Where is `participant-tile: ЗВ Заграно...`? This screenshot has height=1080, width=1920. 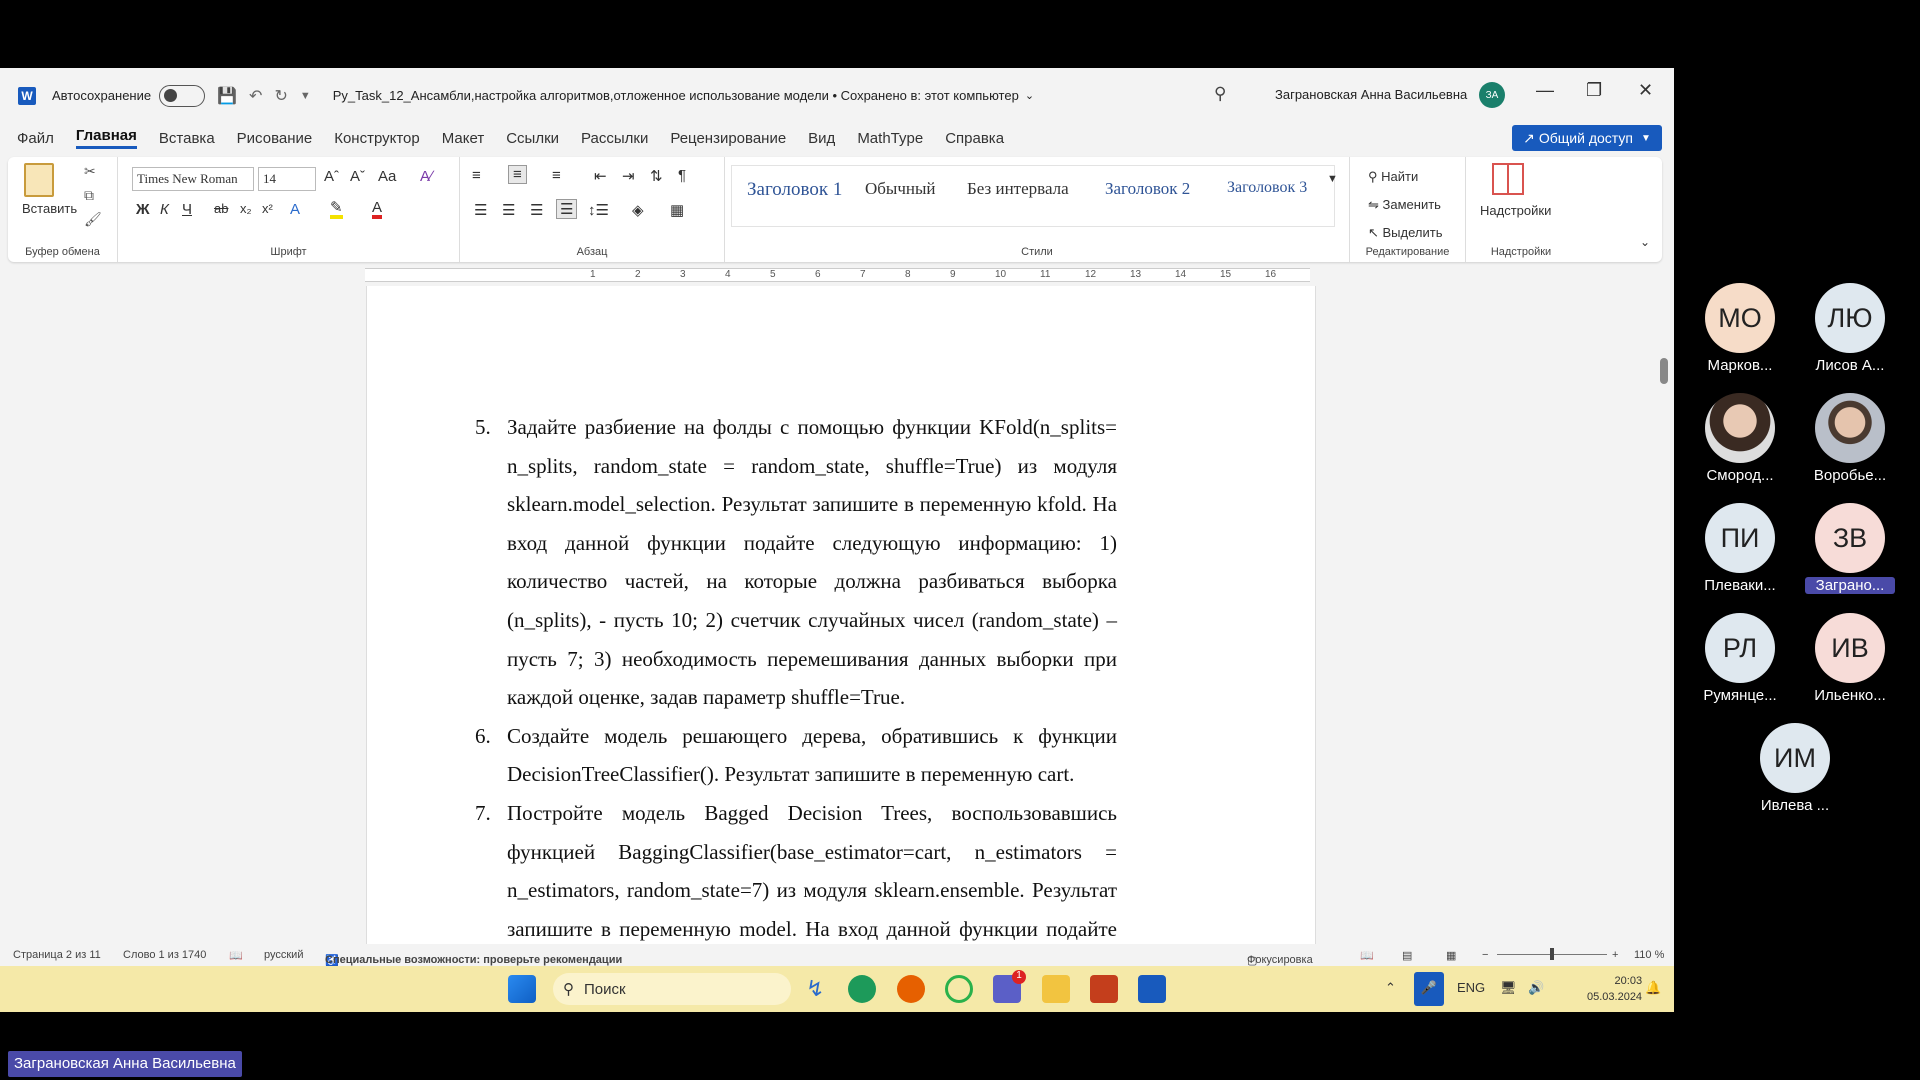 participant-tile: ЗВ Заграно... is located at coordinates (1850, 548).